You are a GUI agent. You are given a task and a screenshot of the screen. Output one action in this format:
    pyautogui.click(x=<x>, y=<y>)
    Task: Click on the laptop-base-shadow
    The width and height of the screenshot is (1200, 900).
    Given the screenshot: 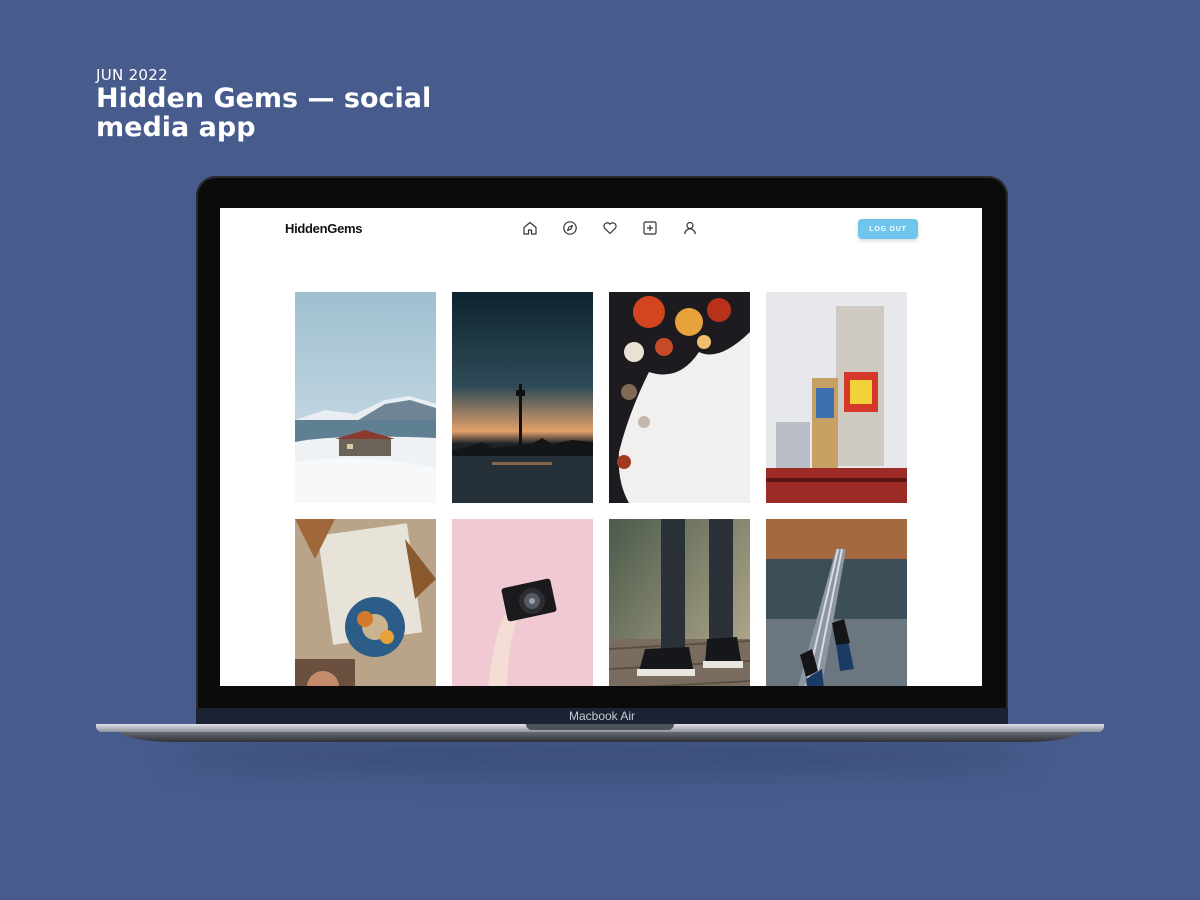 What is the action you would take?
    pyautogui.click(x=600, y=736)
    